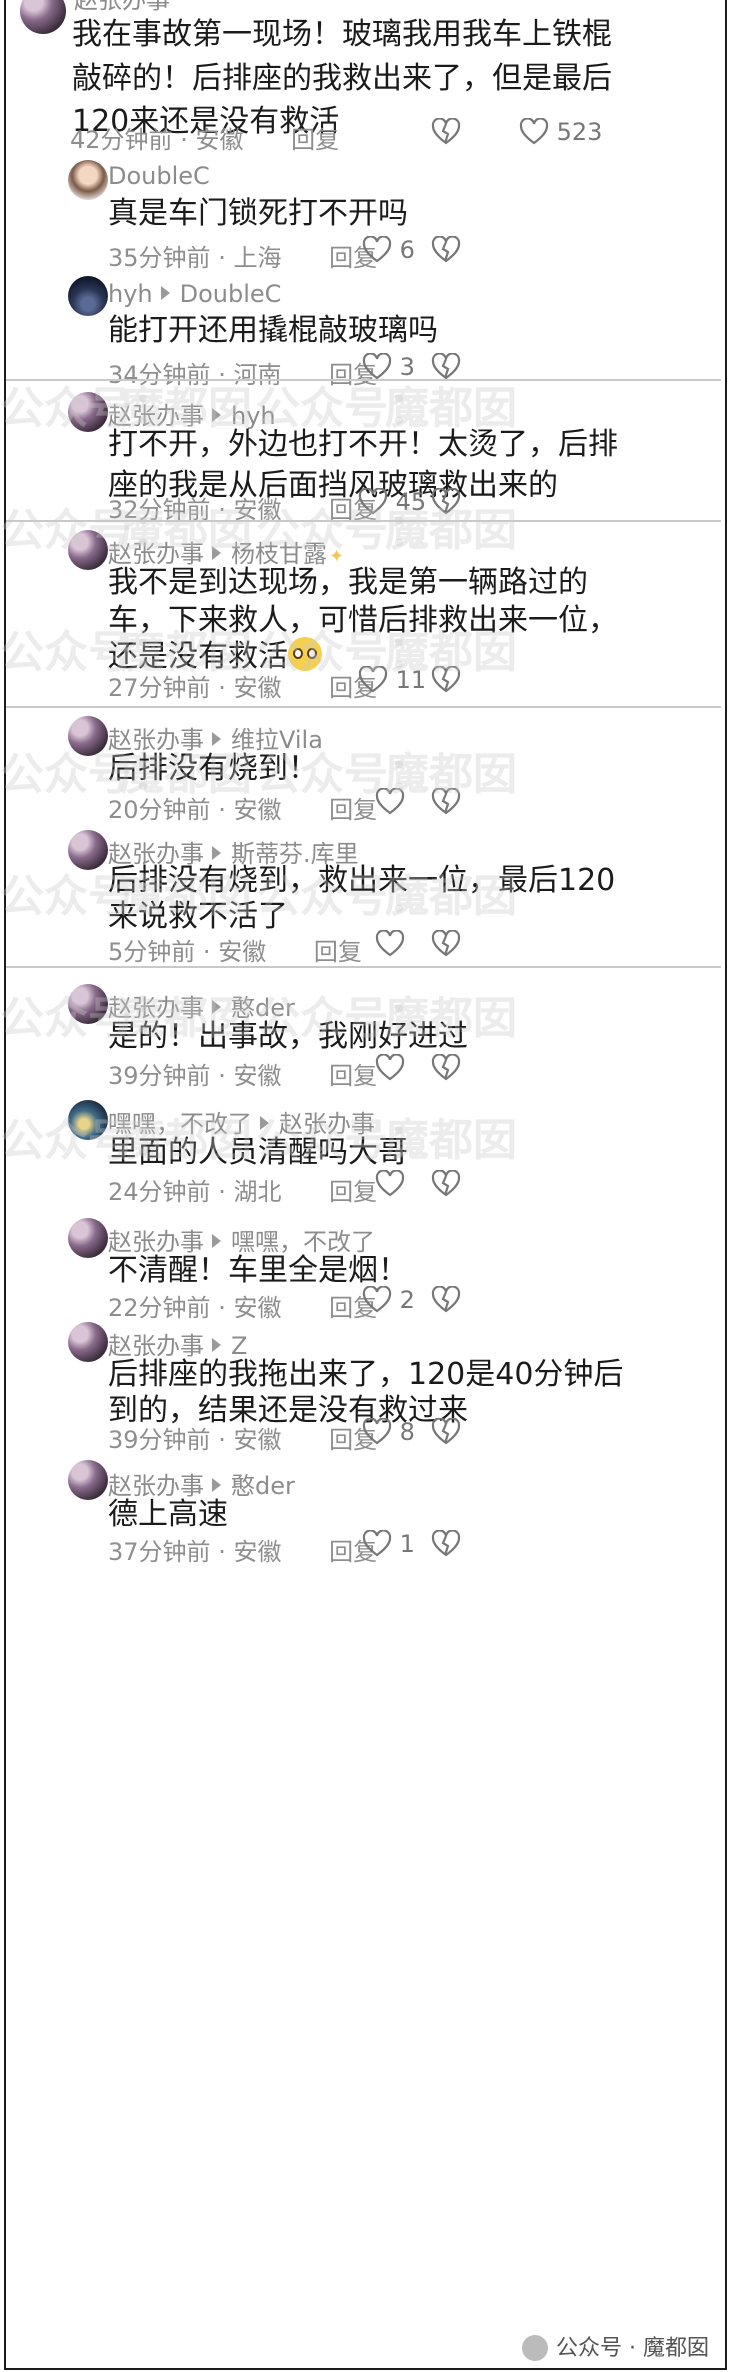 This screenshot has width=729, height=2372. What do you see at coordinates (159, 1308) in the screenshot?
I see `comment-time: 22分钟前` at bounding box center [159, 1308].